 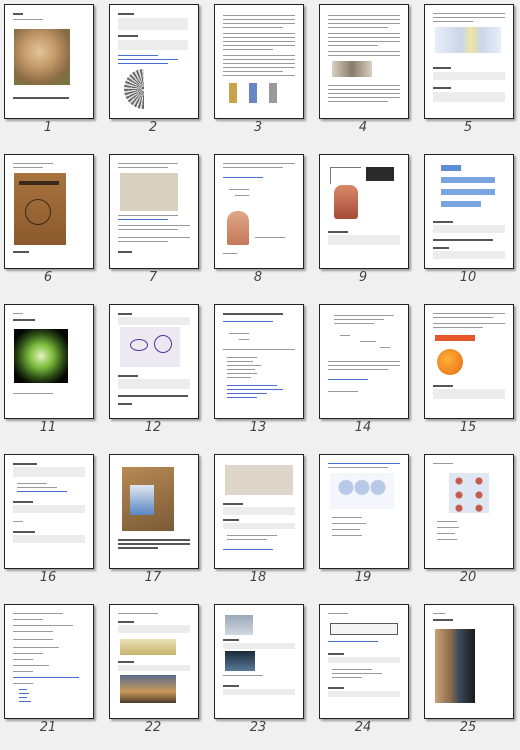 I want to click on thumbnail-cell: 16, so click(x=51, y=527).